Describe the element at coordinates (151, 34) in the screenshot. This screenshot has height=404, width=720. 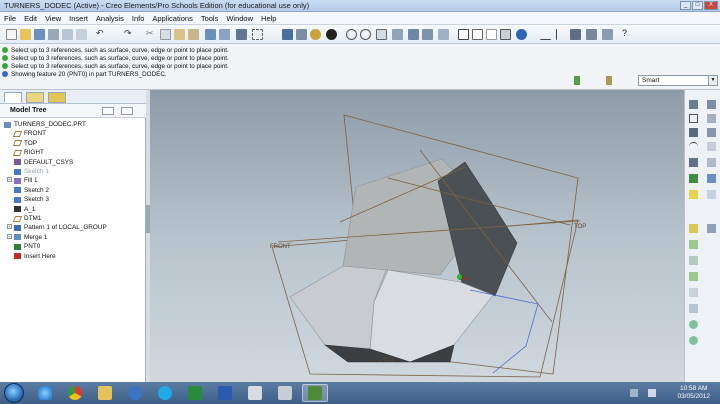
I see `cut-icon: ✂` at that location.